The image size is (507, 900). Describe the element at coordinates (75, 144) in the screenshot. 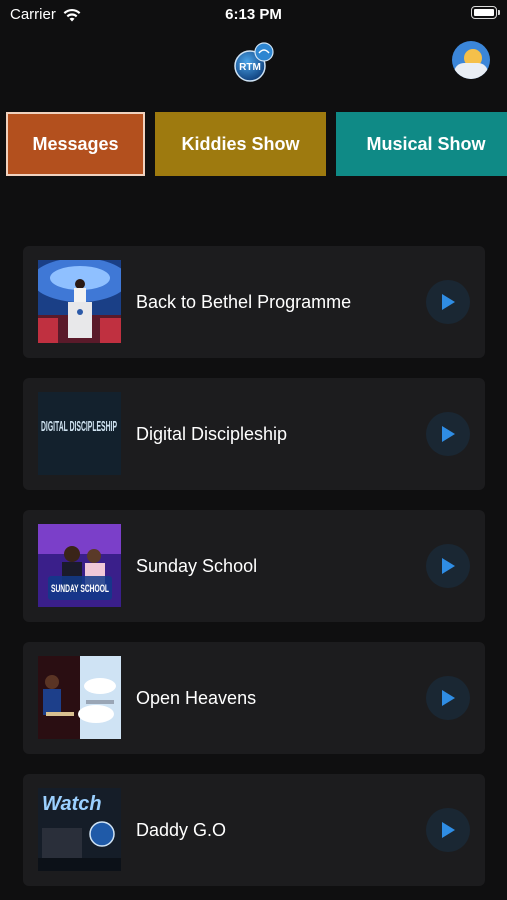

I see `tab-messages: Messages` at that location.